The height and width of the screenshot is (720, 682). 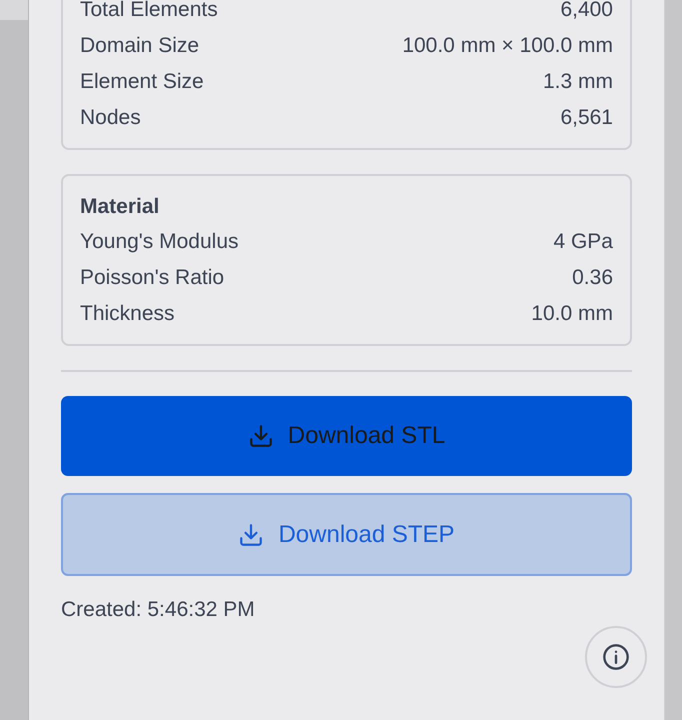 I want to click on row-value: 1.3 mm, so click(x=577, y=82).